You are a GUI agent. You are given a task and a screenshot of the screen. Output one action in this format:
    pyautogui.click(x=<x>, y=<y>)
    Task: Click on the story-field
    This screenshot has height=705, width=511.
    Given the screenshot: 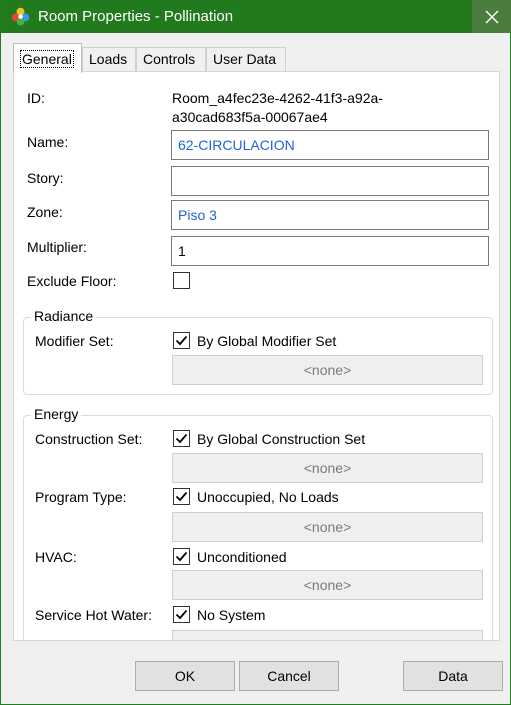 What is the action you would take?
    pyautogui.click(x=330, y=181)
    